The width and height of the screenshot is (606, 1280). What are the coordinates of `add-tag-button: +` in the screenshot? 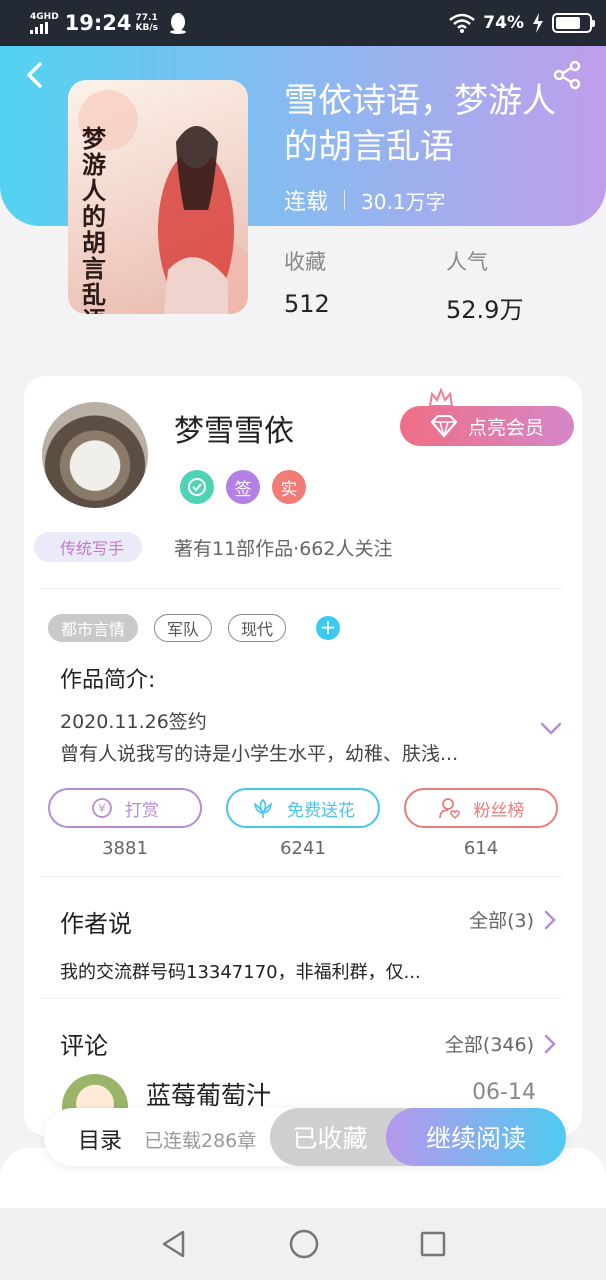 It's located at (328, 628).